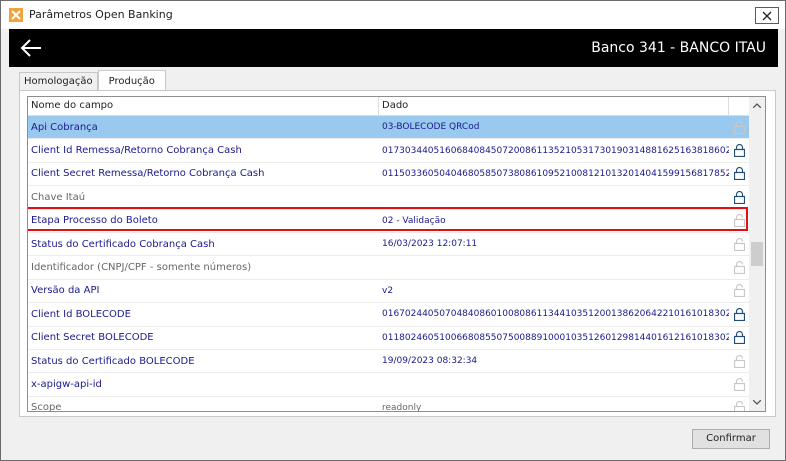 The image size is (786, 461). What do you see at coordinates (554, 407) in the screenshot?
I see `field-value-cell: readonly` at bounding box center [554, 407].